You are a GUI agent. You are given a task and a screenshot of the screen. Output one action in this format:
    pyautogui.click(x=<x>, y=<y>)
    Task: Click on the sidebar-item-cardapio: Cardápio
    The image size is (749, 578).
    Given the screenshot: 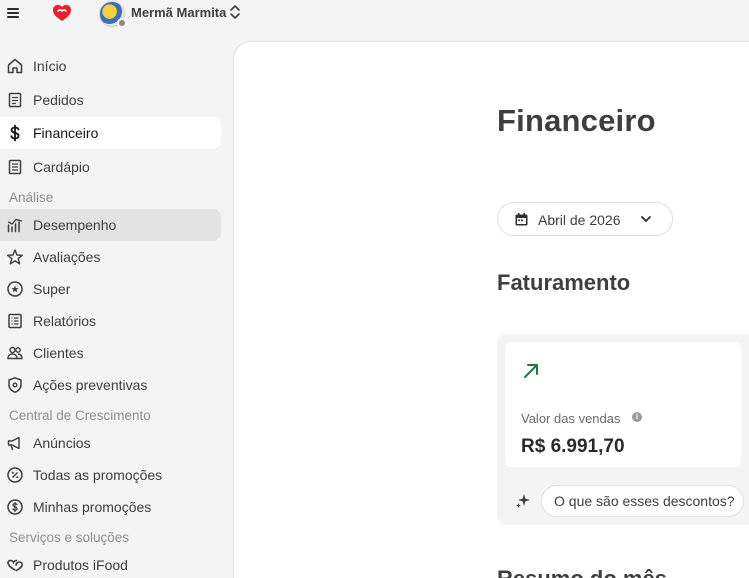 What is the action you would take?
    pyautogui.click(x=110, y=167)
    